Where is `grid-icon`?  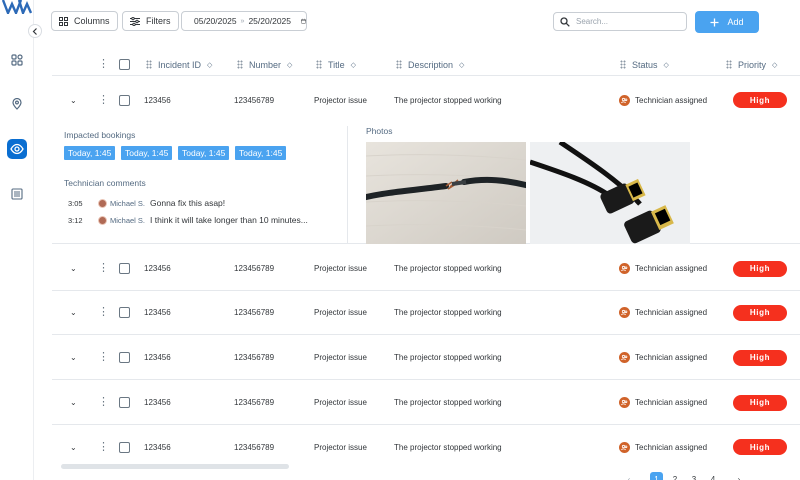 grid-icon is located at coordinates (63, 21).